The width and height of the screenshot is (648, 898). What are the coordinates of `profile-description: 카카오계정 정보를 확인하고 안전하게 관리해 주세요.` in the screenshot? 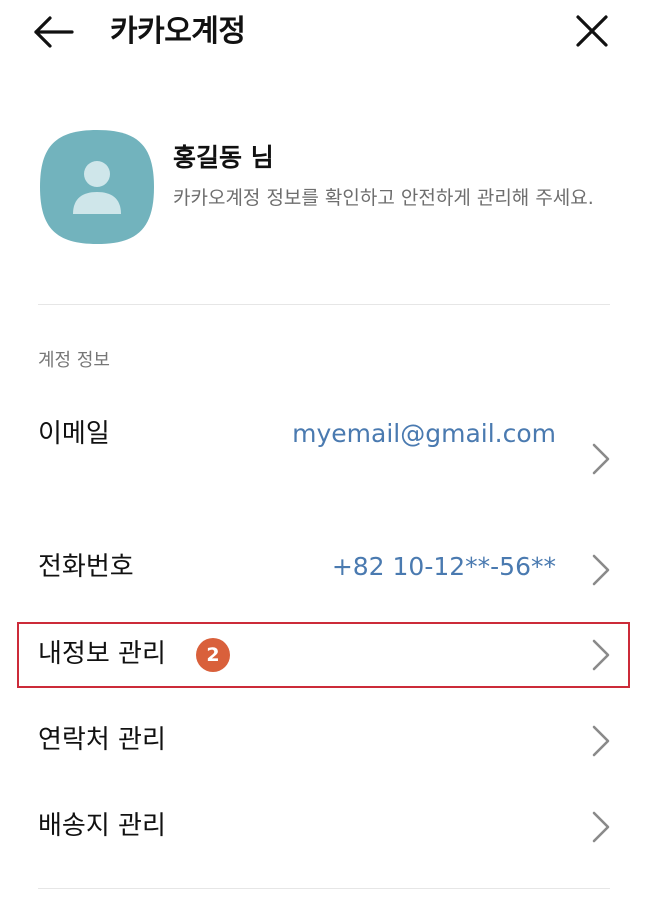 It's located at (383, 198).